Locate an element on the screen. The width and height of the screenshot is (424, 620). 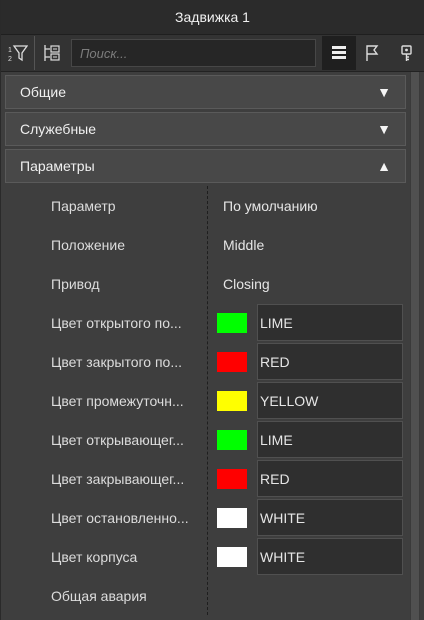
property-row: Цвет остановленно... WHITE is located at coordinates (205, 517).